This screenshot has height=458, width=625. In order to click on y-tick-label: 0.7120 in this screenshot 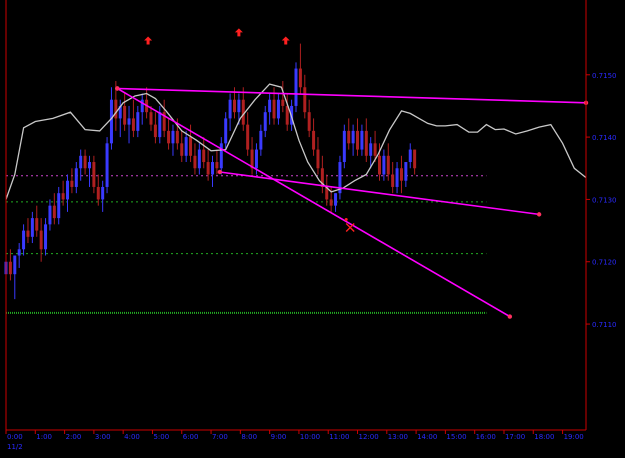, I will do `click(604, 263)`.